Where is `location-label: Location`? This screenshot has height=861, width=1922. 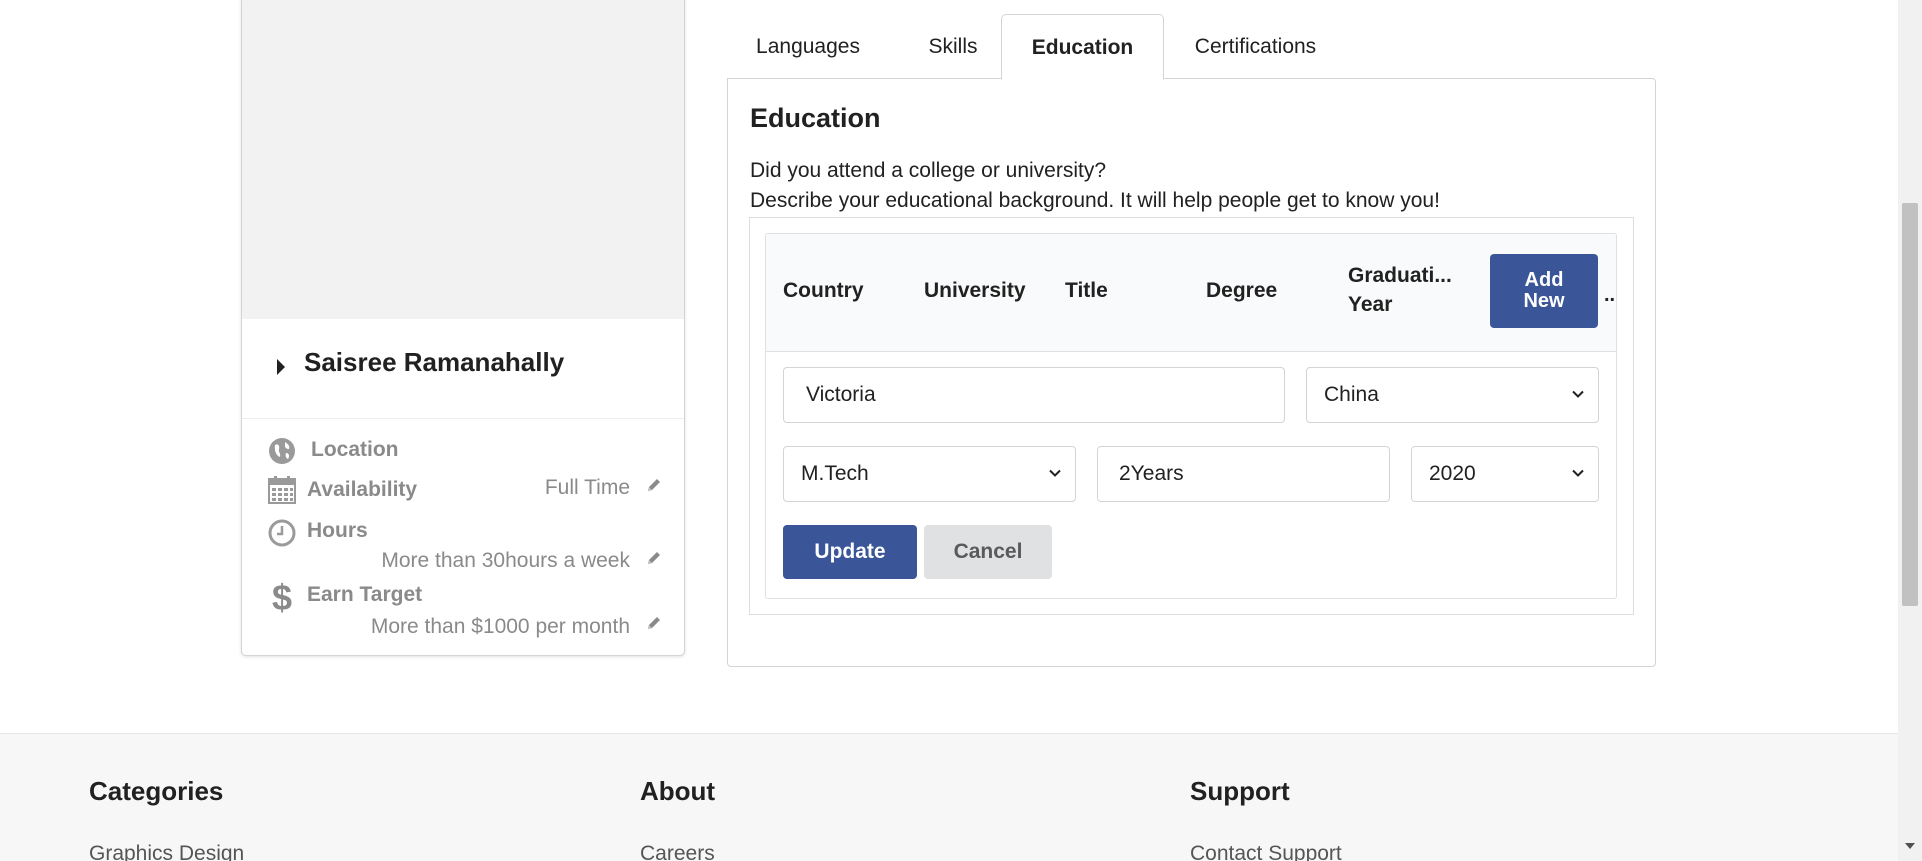
location-label: Location is located at coordinates (355, 449).